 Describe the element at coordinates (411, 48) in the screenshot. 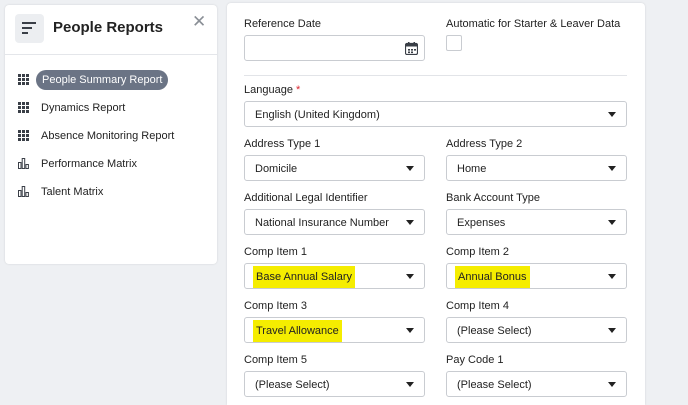

I see `calendar-icon` at that location.